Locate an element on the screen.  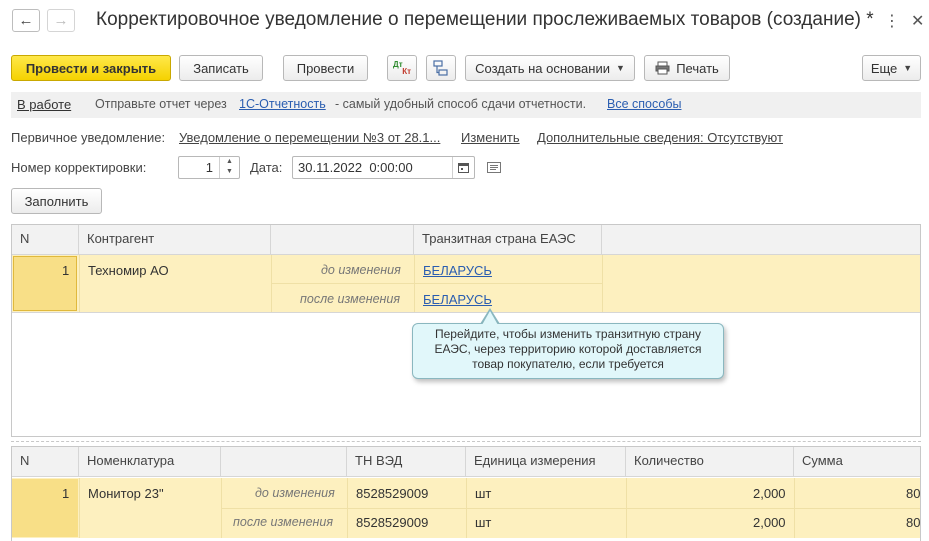
unit-before: шт is located at coordinates (483, 493).